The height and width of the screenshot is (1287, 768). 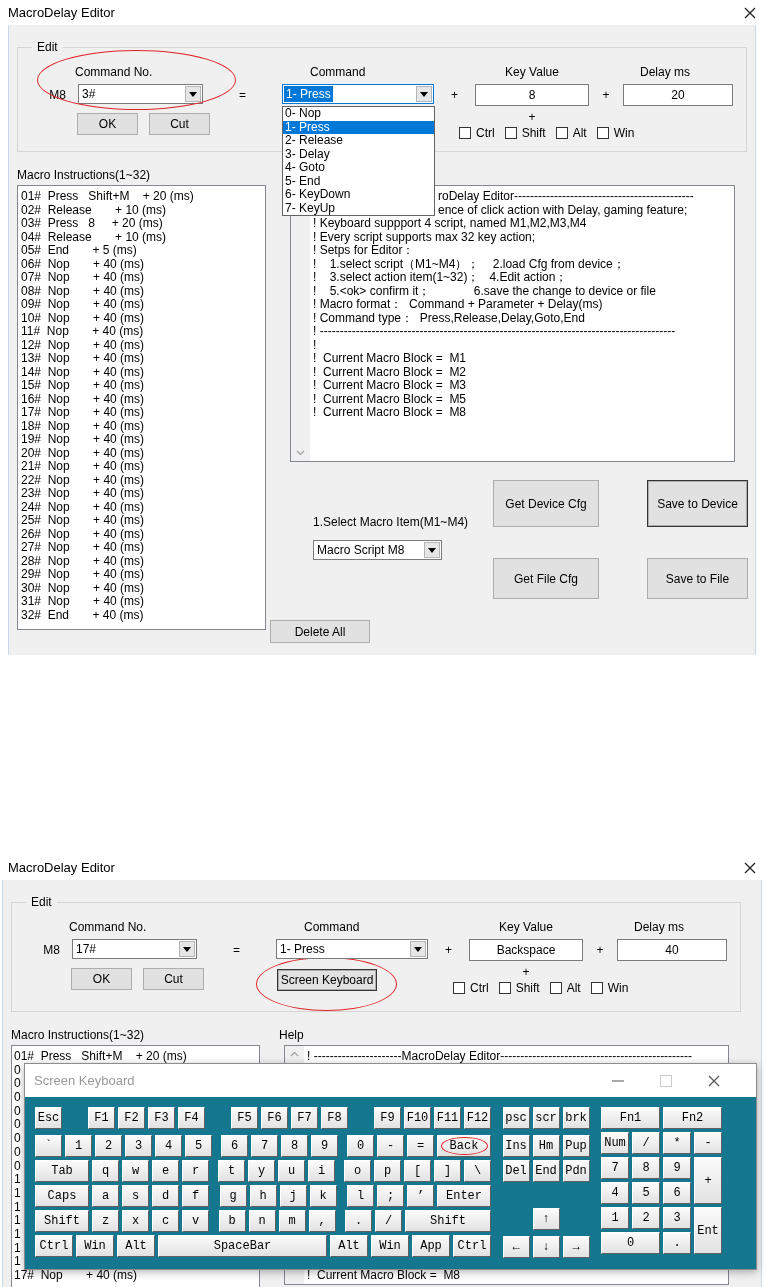 I want to click on keyboard-key: Fn2, so click(x=692, y=1118).